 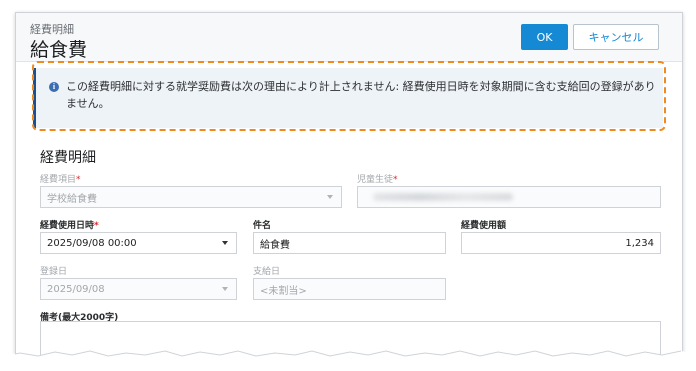 I want to click on use-datetime-select: 2025/09/08 00:00, so click(x=138, y=243).